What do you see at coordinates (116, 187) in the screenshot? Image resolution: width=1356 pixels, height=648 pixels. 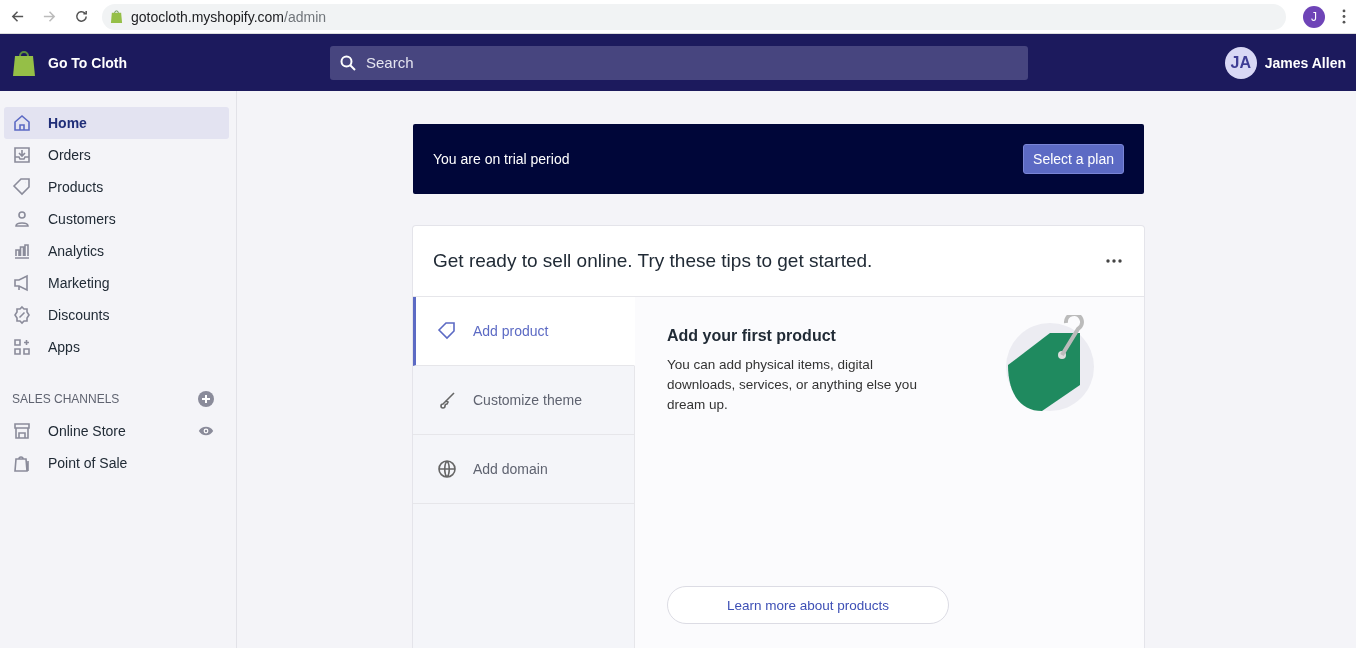 I see `nav-item: Products` at bounding box center [116, 187].